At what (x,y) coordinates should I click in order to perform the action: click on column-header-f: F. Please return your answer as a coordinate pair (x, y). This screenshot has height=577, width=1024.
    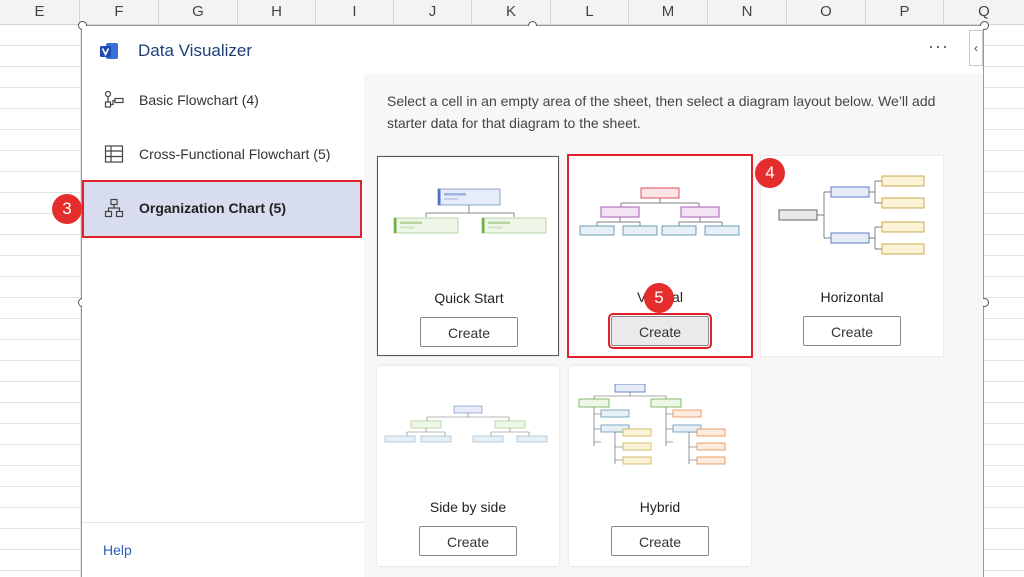
    Looking at the image, I should click on (119, 12).